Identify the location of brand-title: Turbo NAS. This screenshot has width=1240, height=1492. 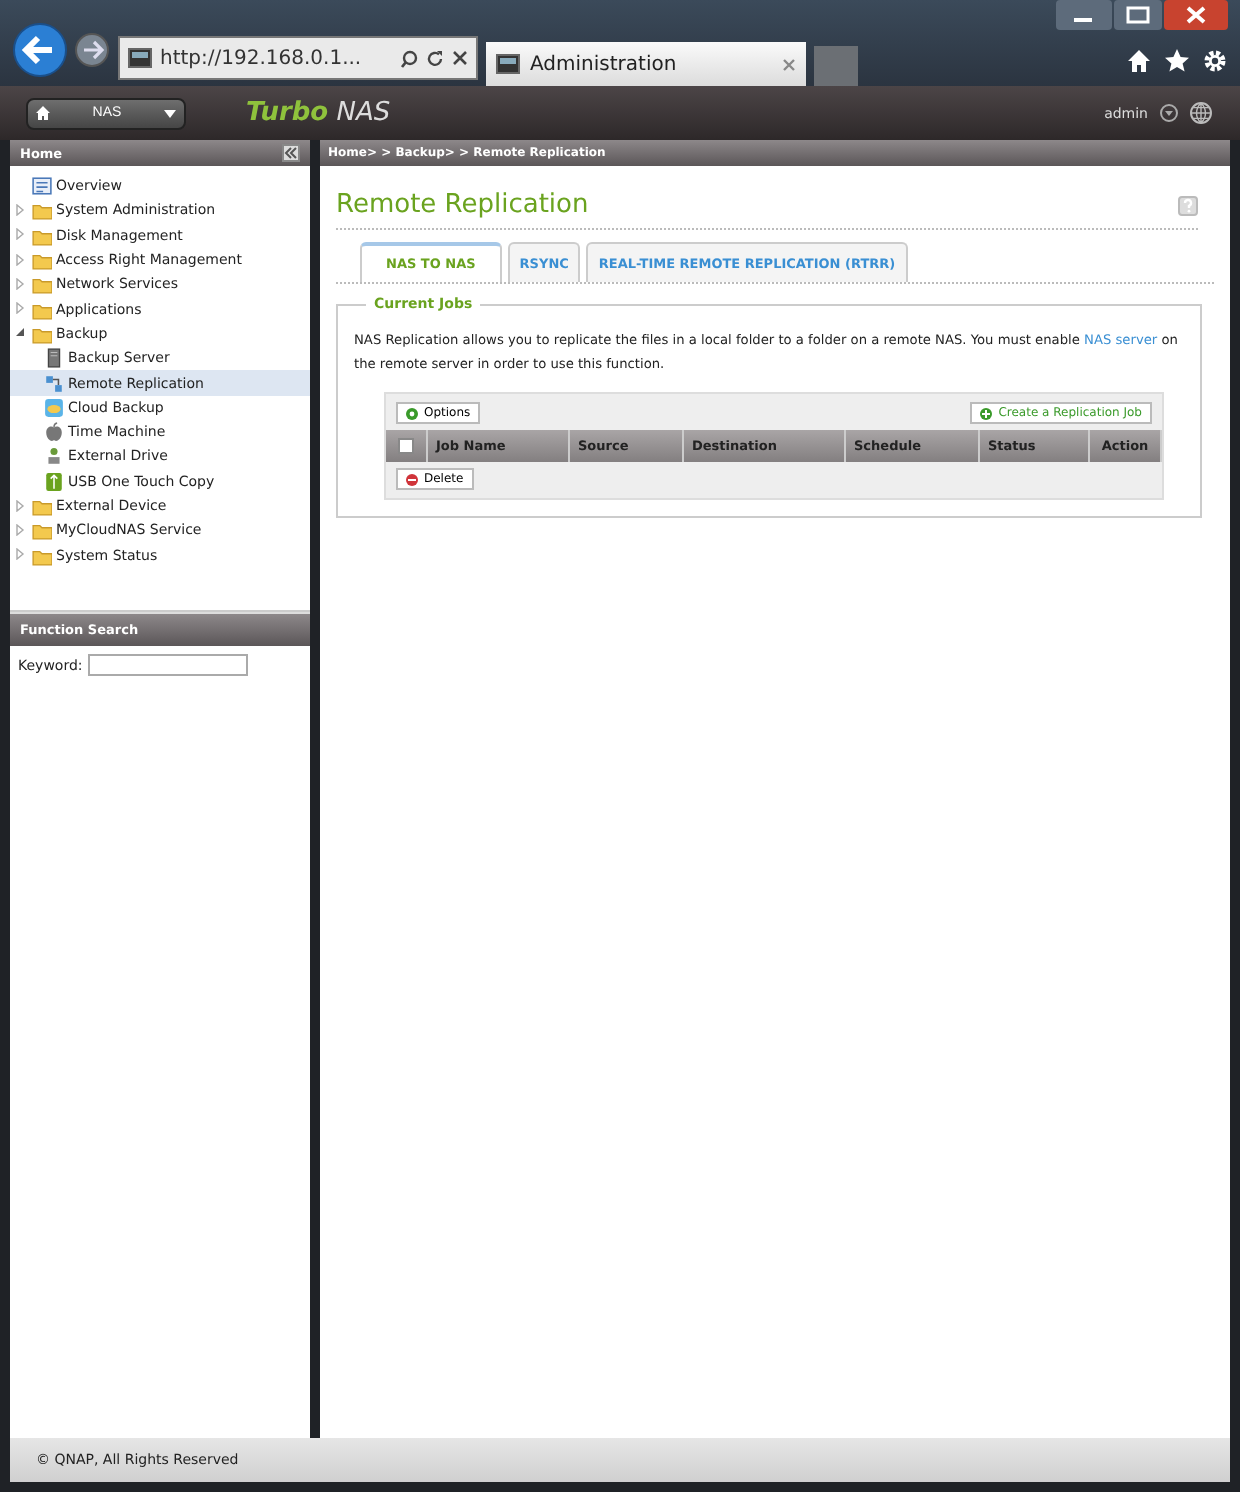
(318, 113).